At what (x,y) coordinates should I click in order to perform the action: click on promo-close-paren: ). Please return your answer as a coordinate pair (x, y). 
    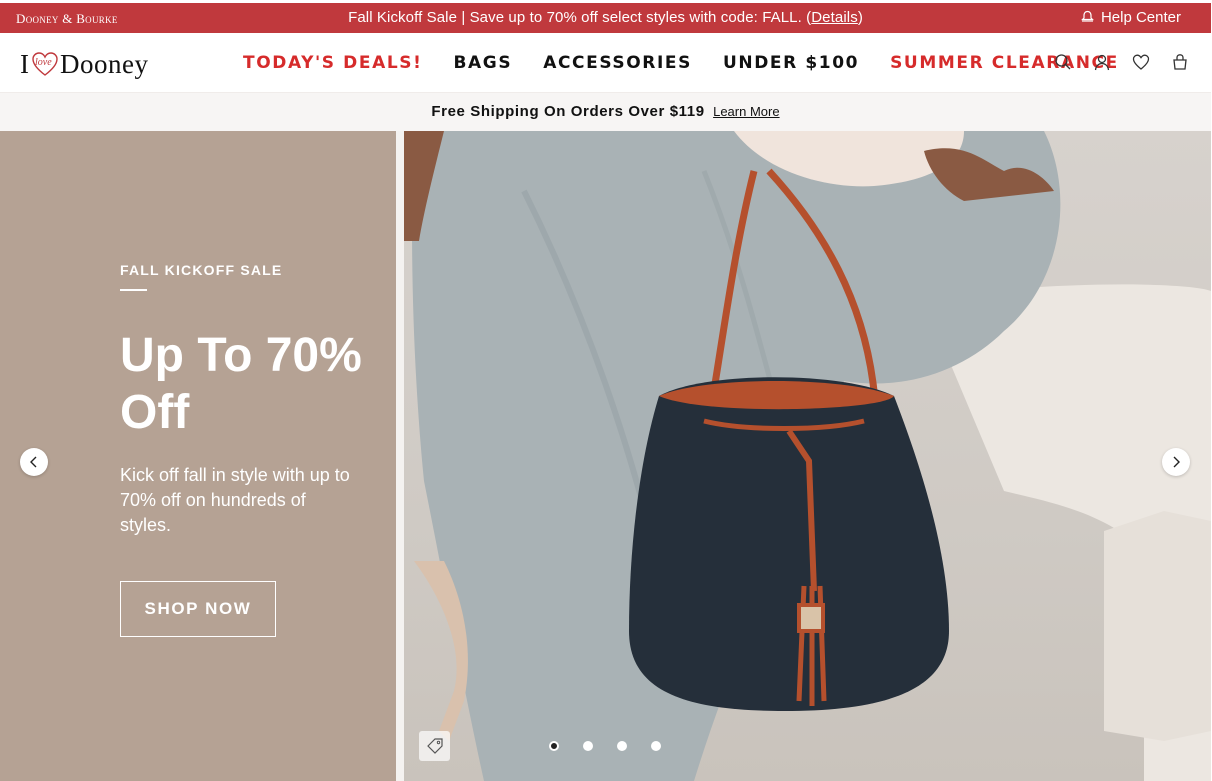
    Looking at the image, I should click on (860, 17).